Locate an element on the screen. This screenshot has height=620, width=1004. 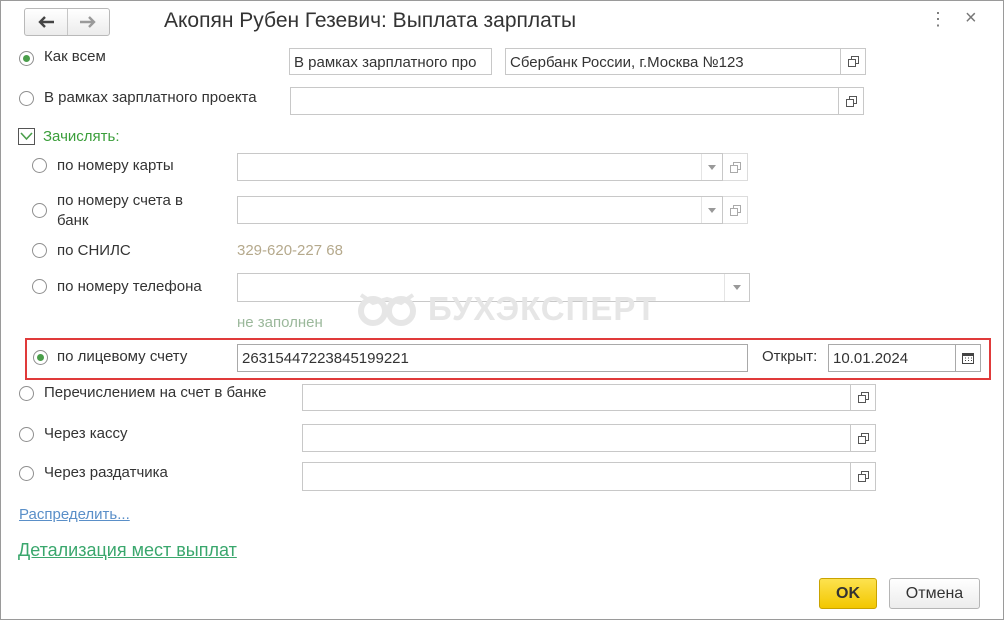
ok-button: OK is located at coordinates (848, 593).